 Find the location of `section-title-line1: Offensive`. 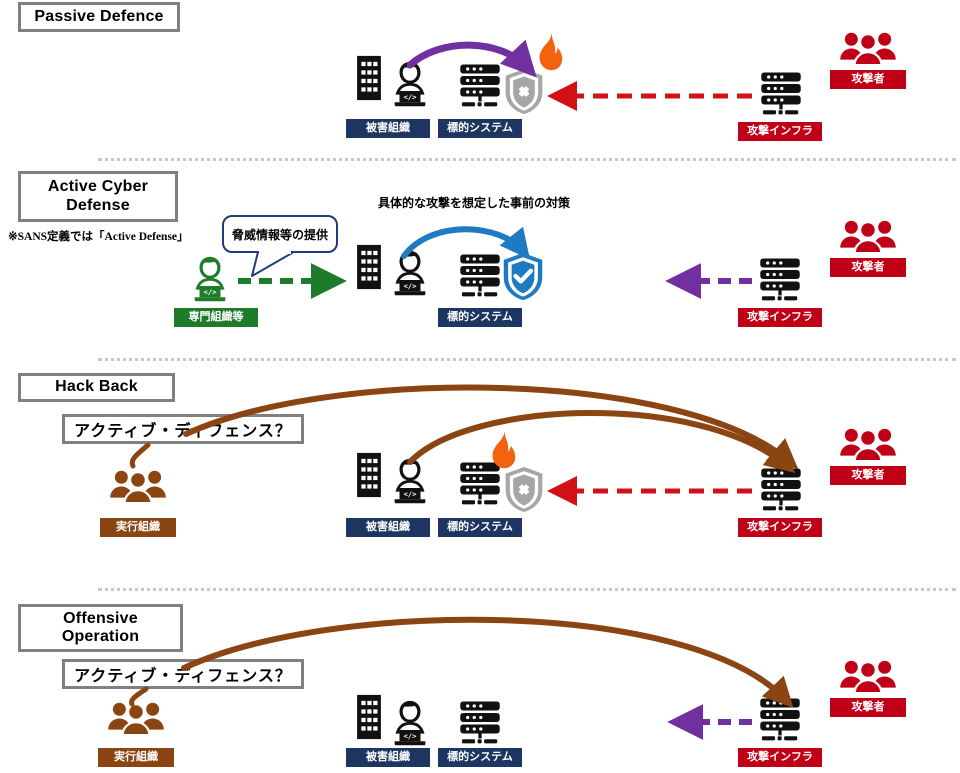

section-title-line1: Offensive is located at coordinates (100, 618).